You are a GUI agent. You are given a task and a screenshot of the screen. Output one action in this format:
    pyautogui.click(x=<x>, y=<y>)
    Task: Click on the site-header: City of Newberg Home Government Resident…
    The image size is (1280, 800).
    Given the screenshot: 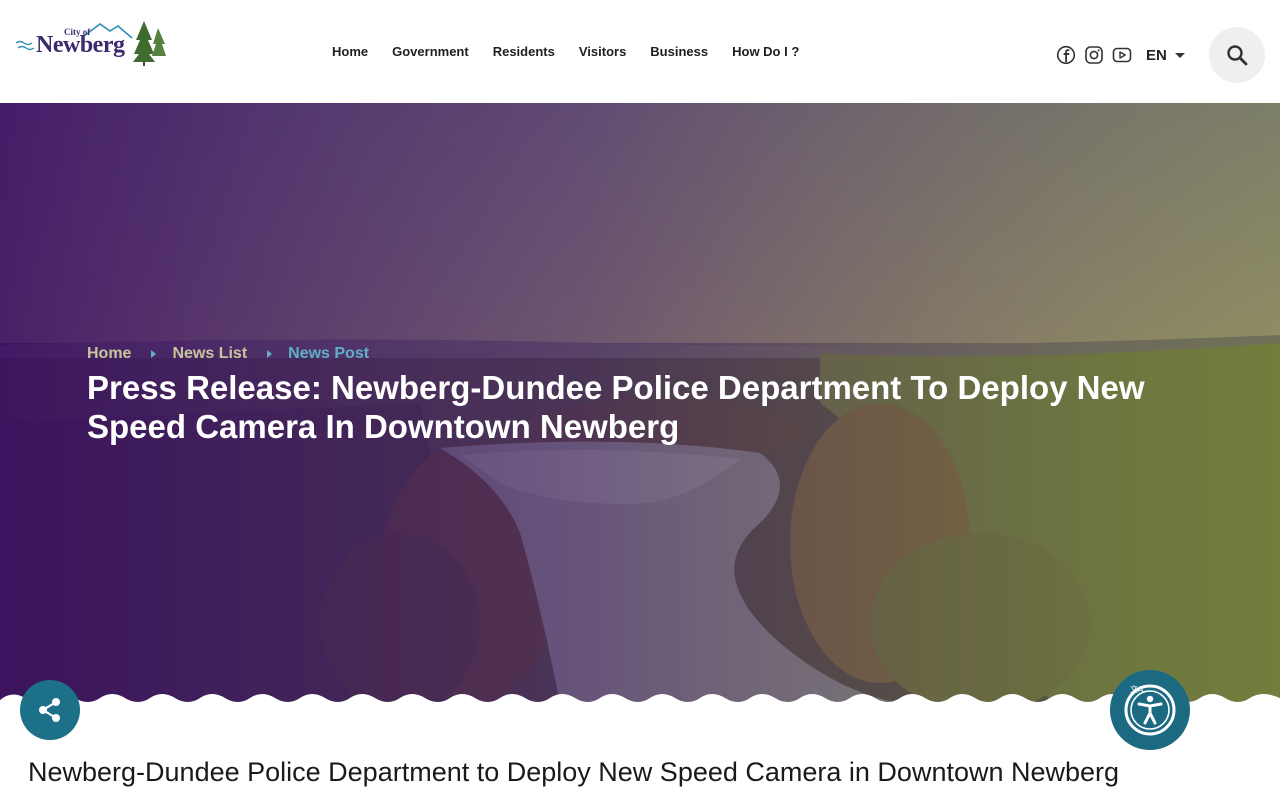 What is the action you would take?
    pyautogui.click(x=640, y=51)
    